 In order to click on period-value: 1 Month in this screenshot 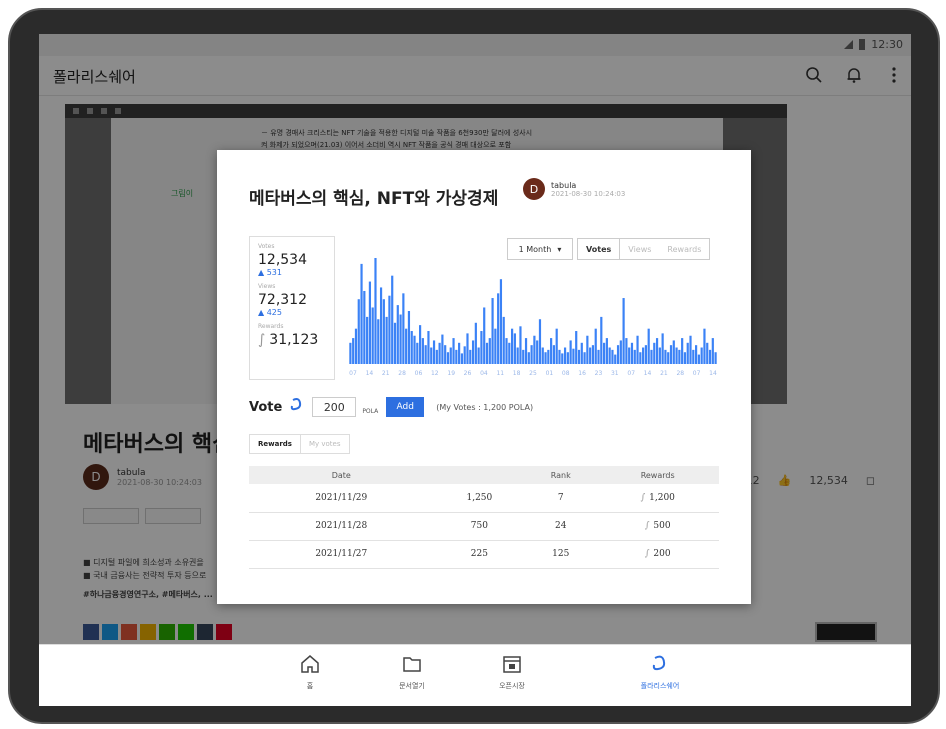, I will do `click(535, 249)`.